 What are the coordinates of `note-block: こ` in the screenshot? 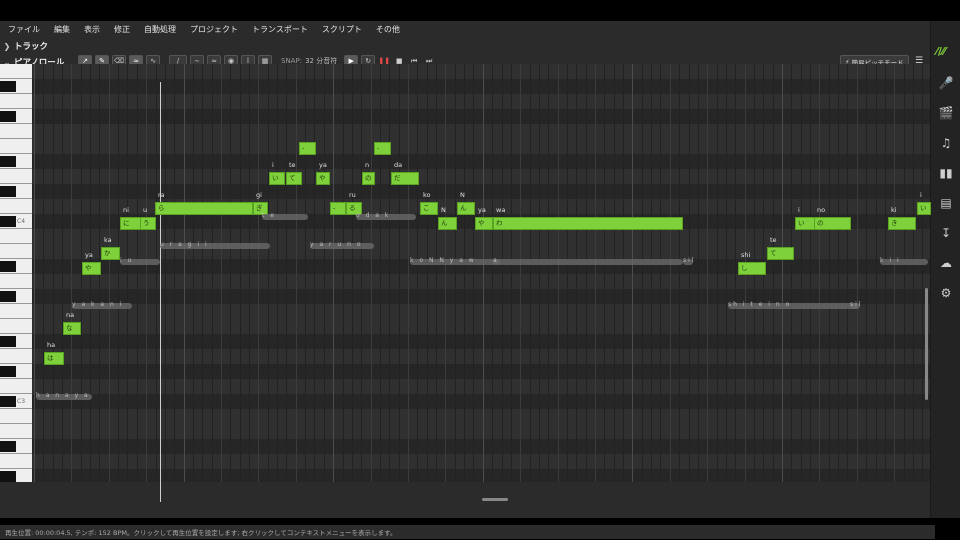 It's located at (429, 208).